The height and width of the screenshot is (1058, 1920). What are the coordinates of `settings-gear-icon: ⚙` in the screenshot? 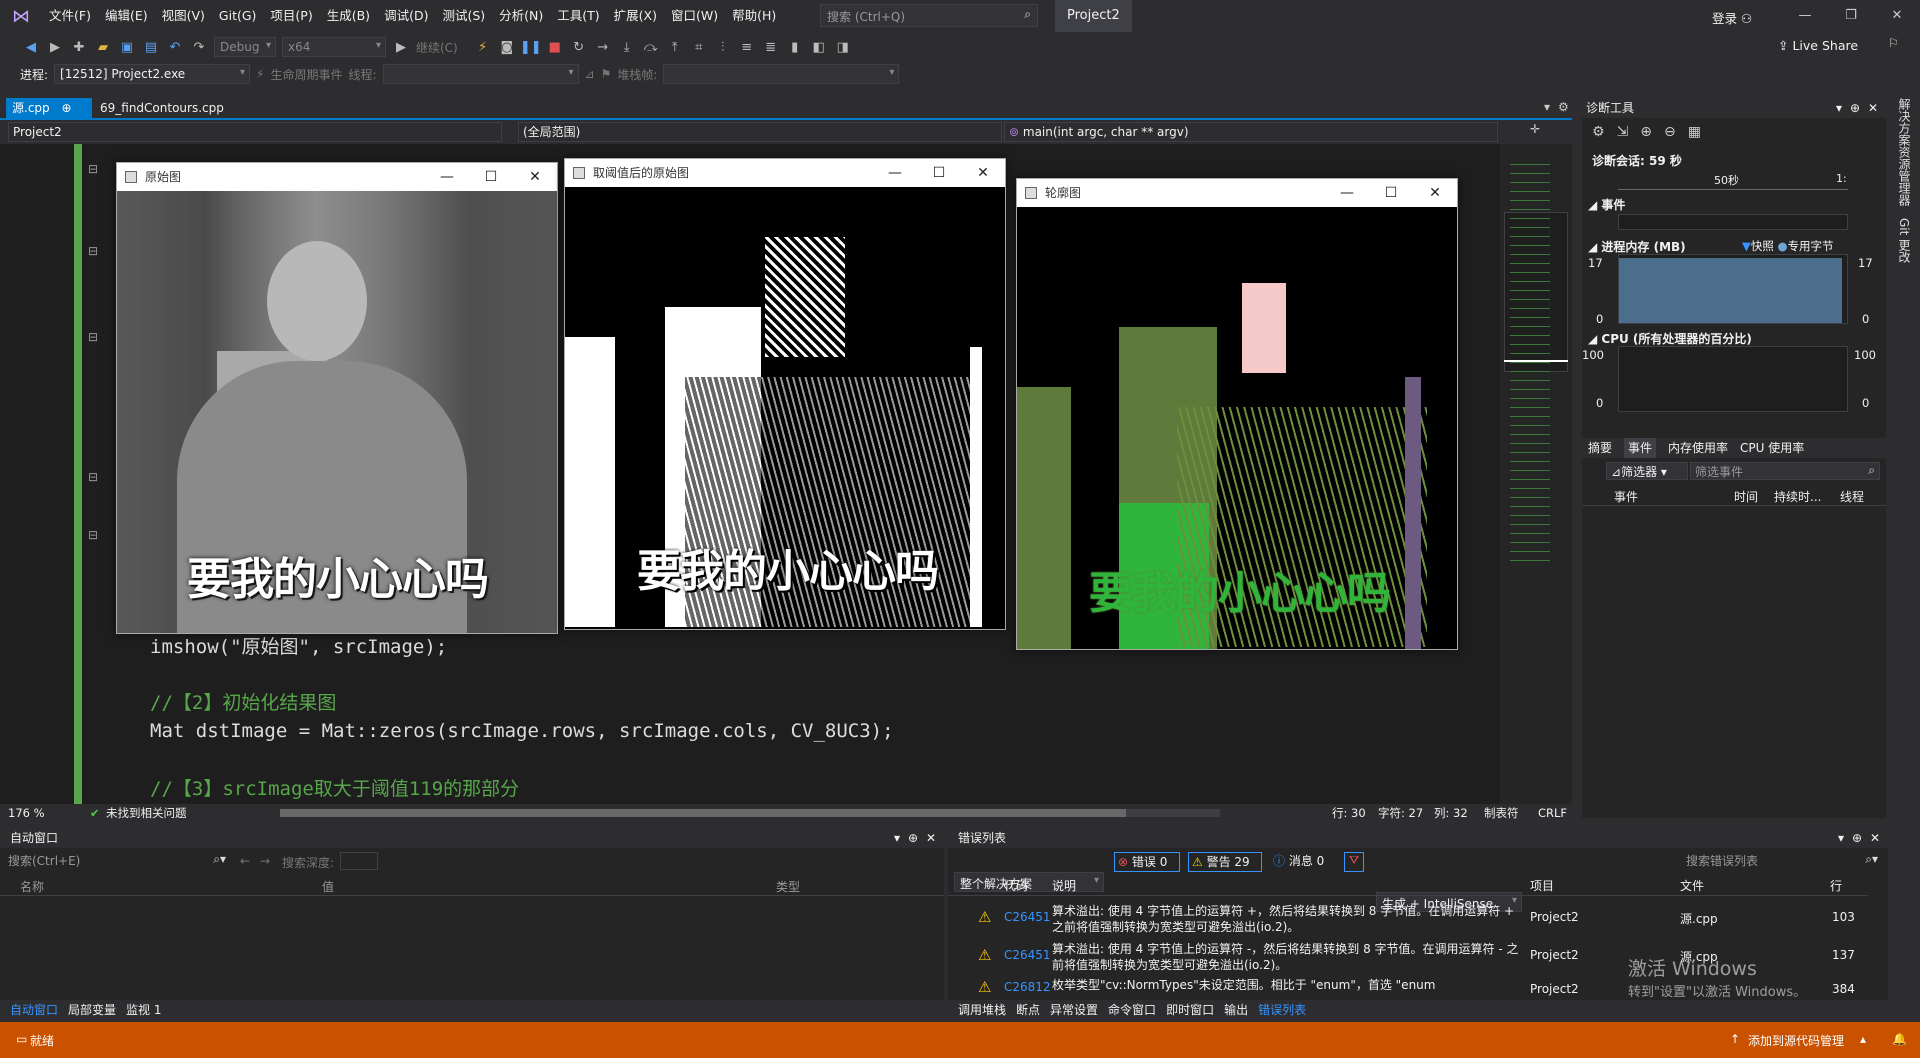 It's located at (1563, 107).